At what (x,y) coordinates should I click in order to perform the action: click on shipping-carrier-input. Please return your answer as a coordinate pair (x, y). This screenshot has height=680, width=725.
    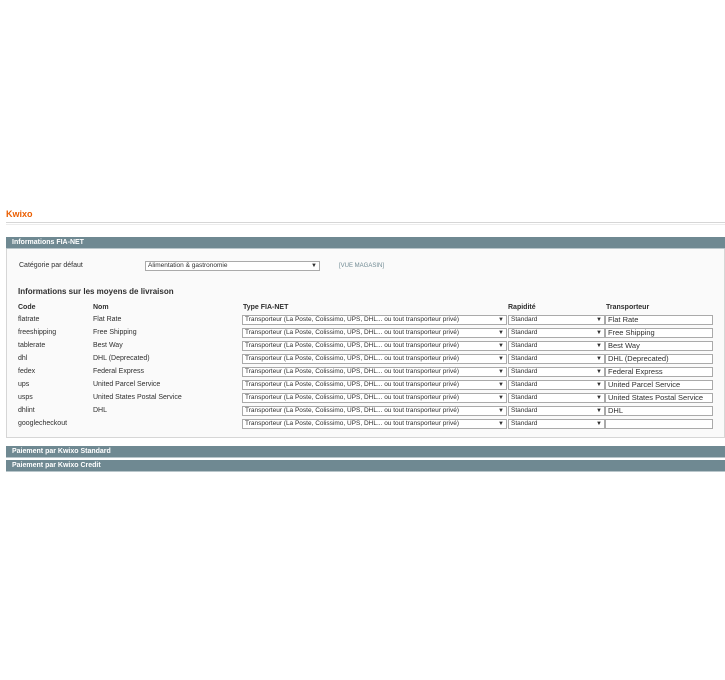
    Looking at the image, I should click on (659, 424).